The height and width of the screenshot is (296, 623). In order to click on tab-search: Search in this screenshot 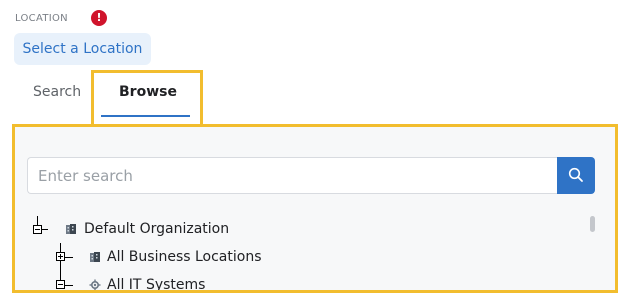, I will do `click(57, 92)`.